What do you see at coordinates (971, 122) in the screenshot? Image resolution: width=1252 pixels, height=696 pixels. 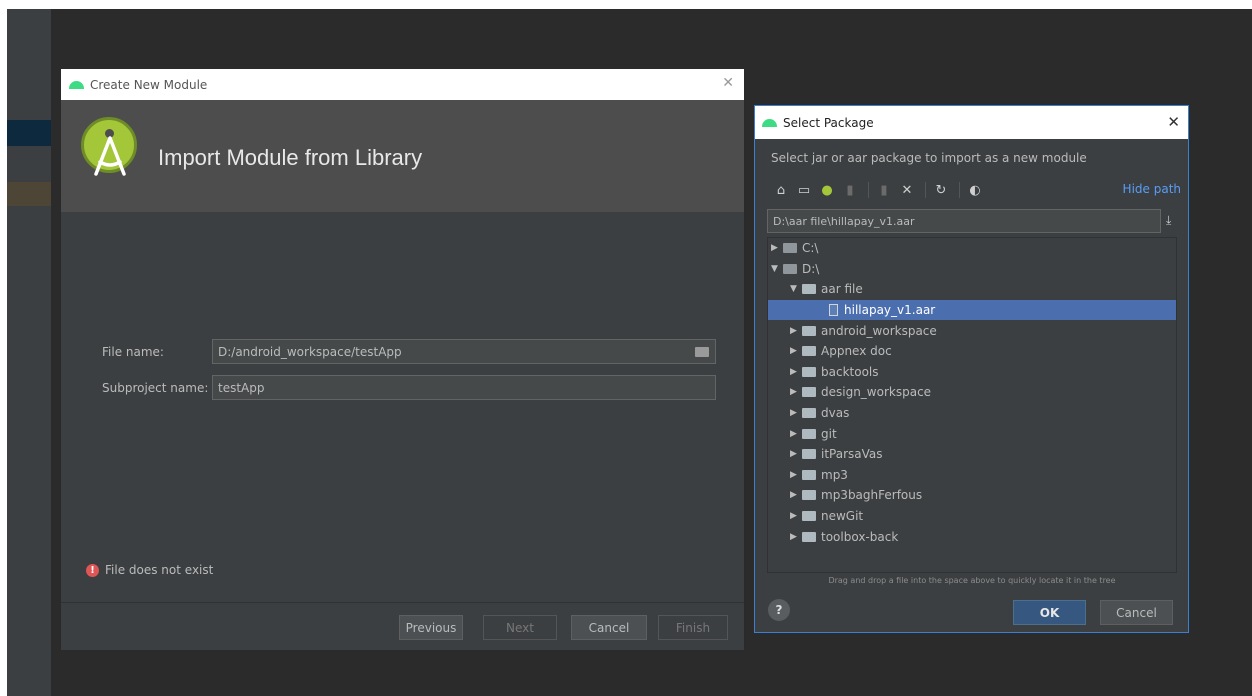 I see `dialog-titlebar: Select Package ✕` at bounding box center [971, 122].